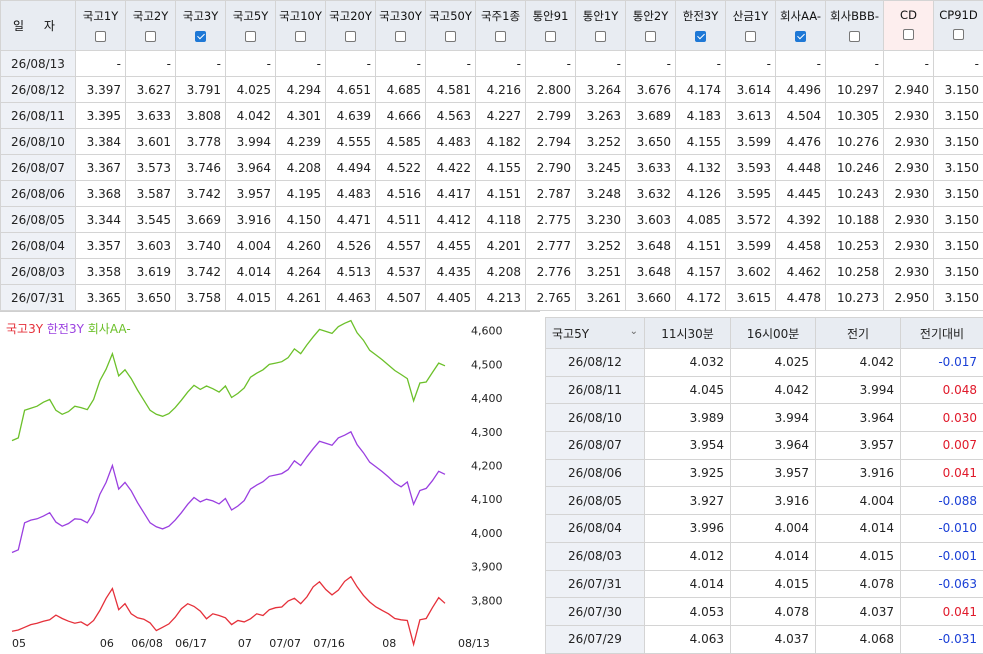 The height and width of the screenshot is (654, 983). Describe the element at coordinates (801, 298) in the screenshot. I see `rate-cell: 4.478` at that location.